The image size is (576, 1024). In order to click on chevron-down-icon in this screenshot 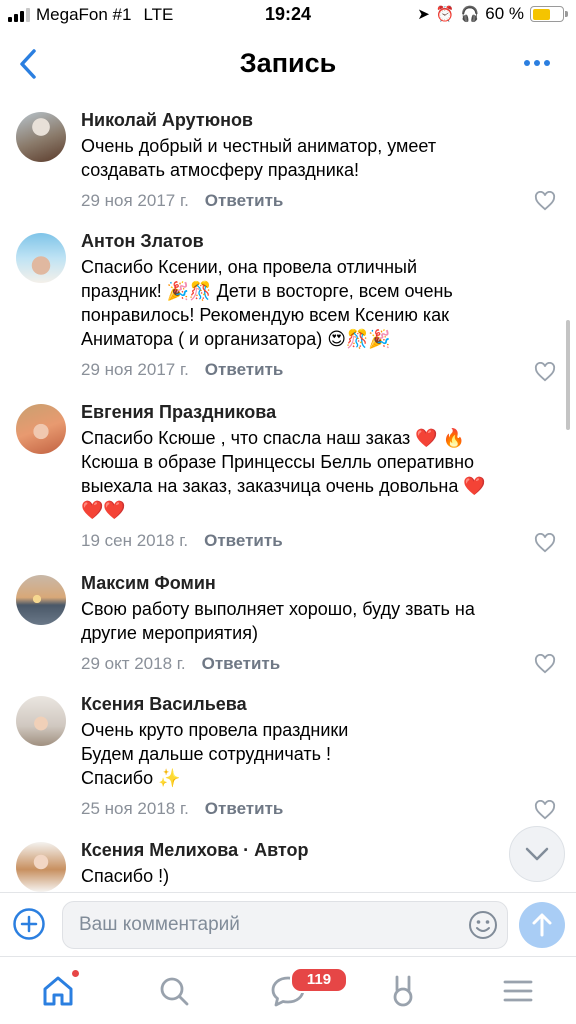, I will do `click(537, 854)`.